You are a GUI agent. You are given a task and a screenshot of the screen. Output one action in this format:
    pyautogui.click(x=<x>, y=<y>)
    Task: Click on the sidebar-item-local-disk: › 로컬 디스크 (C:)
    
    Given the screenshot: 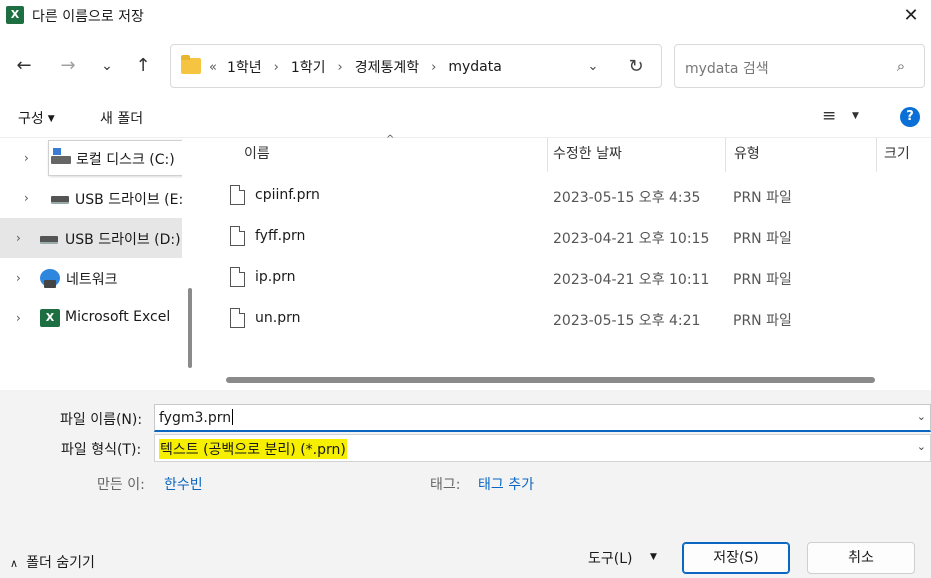 What is the action you would take?
    pyautogui.click(x=91, y=158)
    